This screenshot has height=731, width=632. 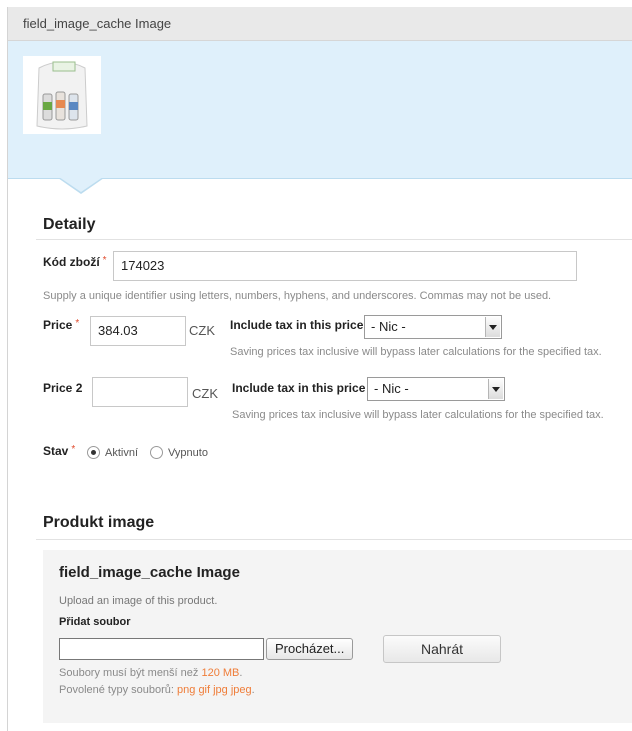 I want to click on status-label: Stav *, so click(x=59, y=451).